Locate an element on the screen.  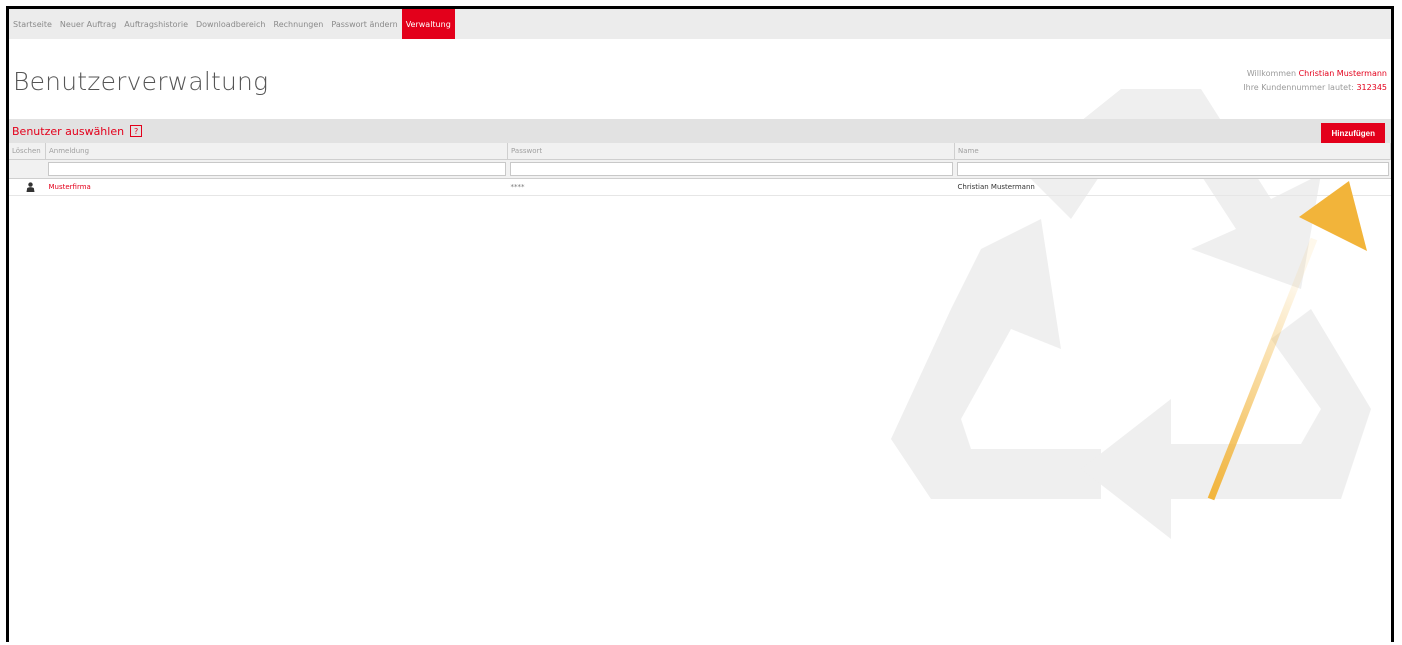
table-row: Musterfirma **** Christian Mustermann is located at coordinates (700, 187).